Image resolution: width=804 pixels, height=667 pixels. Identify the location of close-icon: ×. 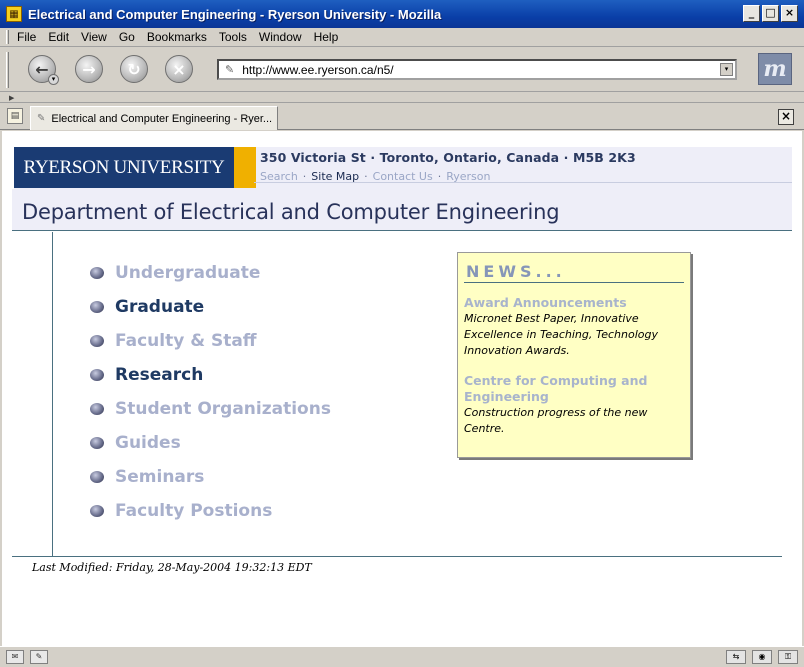
(789, 13).